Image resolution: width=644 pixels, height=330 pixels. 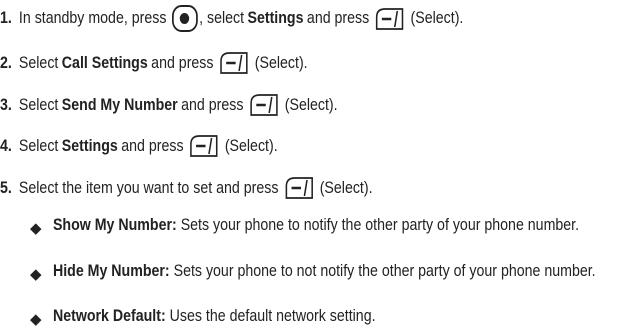 What do you see at coordinates (6, 62) in the screenshot?
I see `step-number: 2.` at bounding box center [6, 62].